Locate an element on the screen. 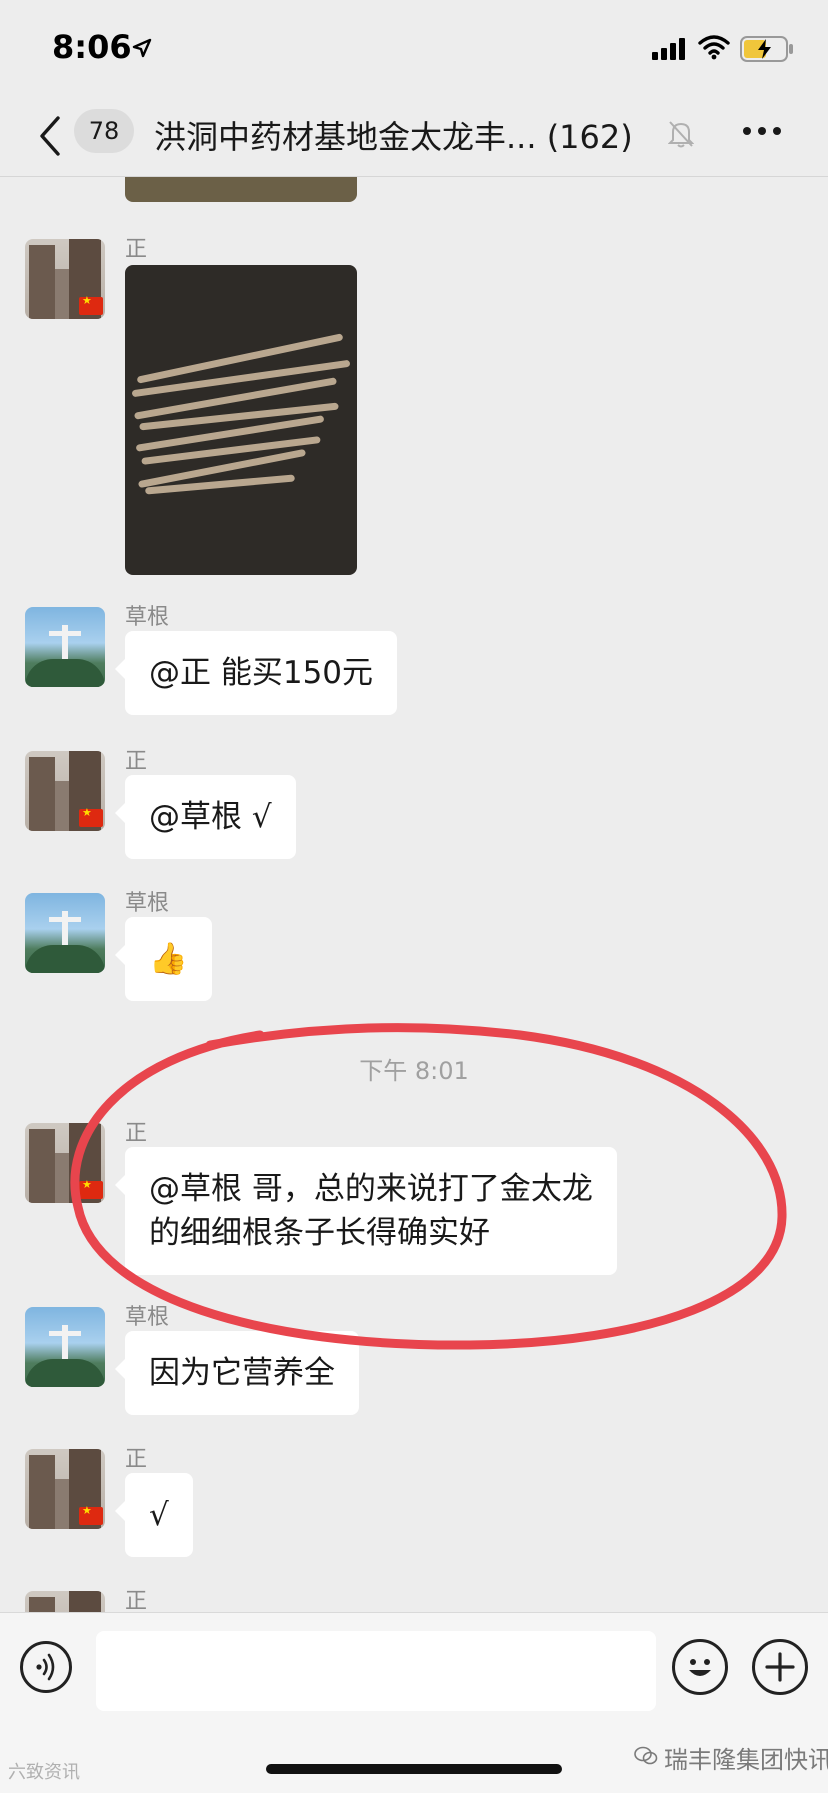  message-bubble: 因为它营养全 is located at coordinates (237, 1373).